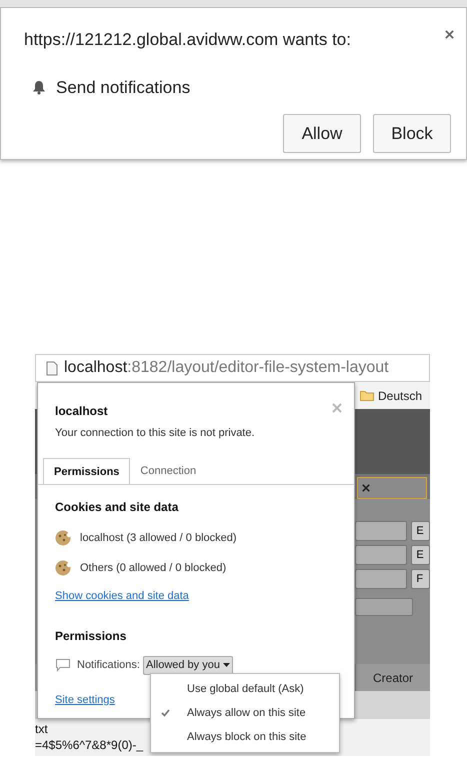 This screenshot has width=467, height=757. What do you see at coordinates (52, 368) in the screenshot?
I see `page-icon` at bounding box center [52, 368].